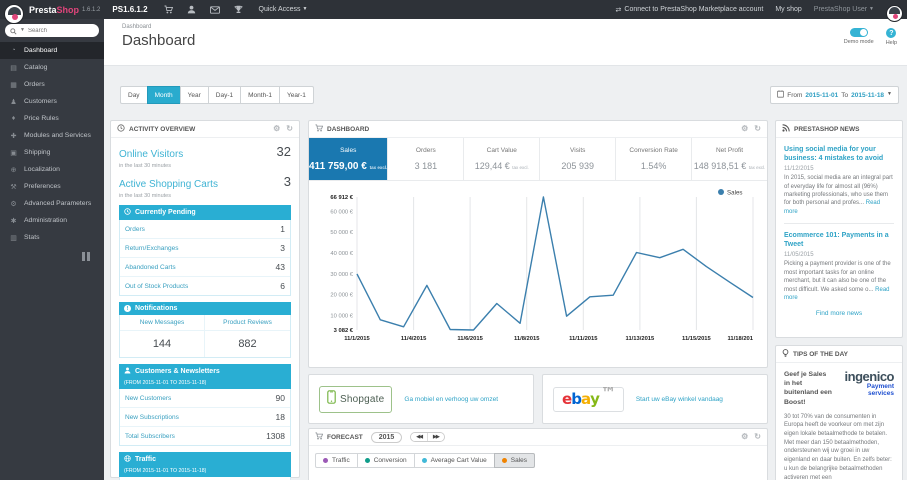 This screenshot has width=907, height=480. Describe the element at coordinates (159, 40) in the screenshot. I see `page-title: Dashboard` at that location.